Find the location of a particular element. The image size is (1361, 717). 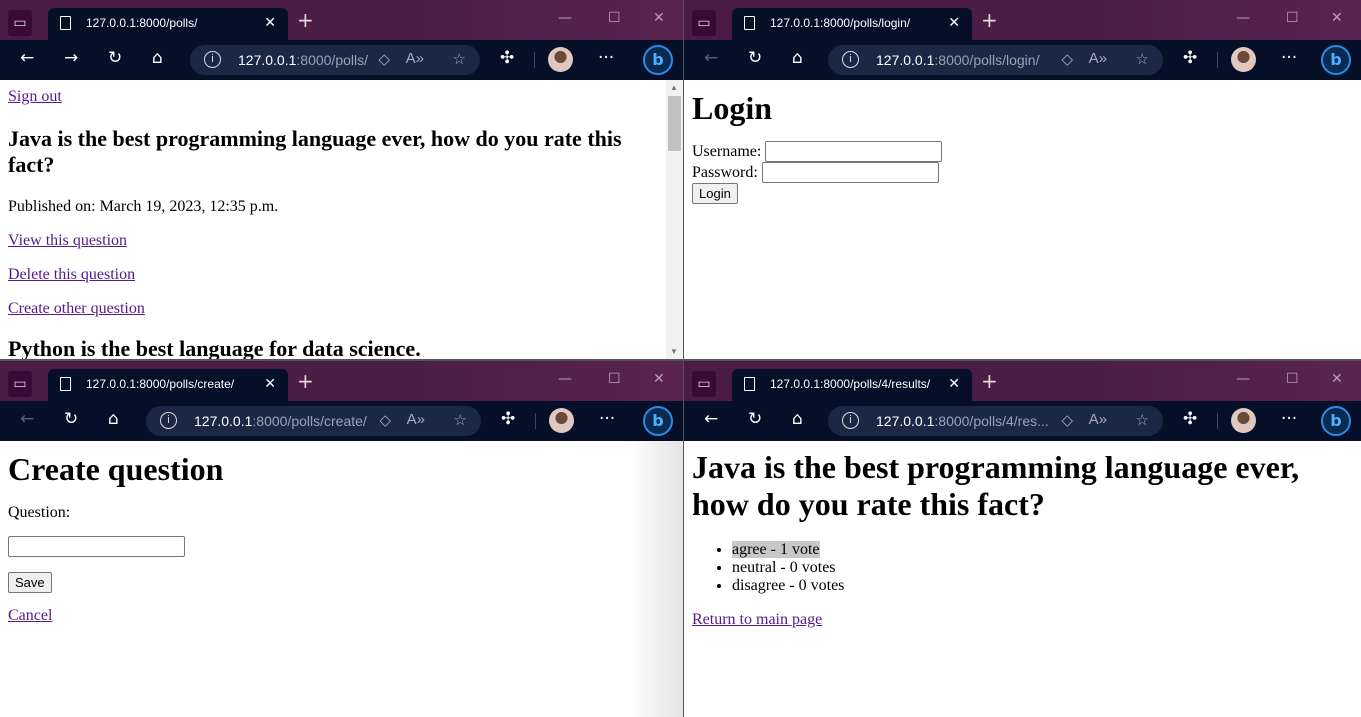

address-bar: i 127.0.0.1:8000/polls/4/res... ◇ A» ☆ is located at coordinates (995, 421).